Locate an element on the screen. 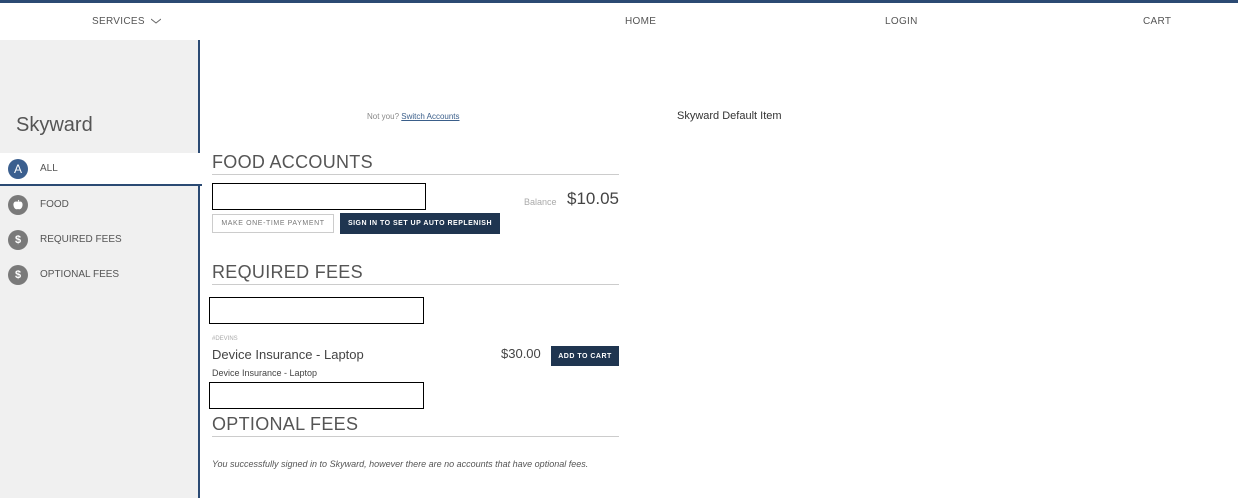 The height and width of the screenshot is (498, 1238). apple-icon is located at coordinates (18, 204).